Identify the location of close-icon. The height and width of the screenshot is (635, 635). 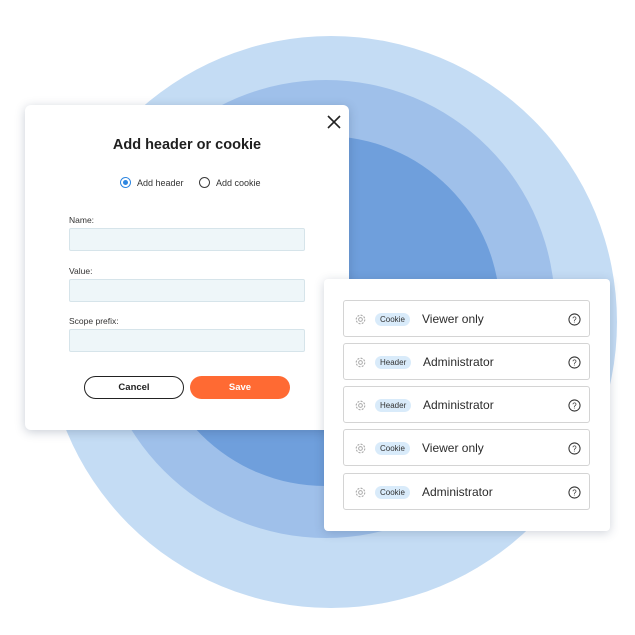
(334, 122).